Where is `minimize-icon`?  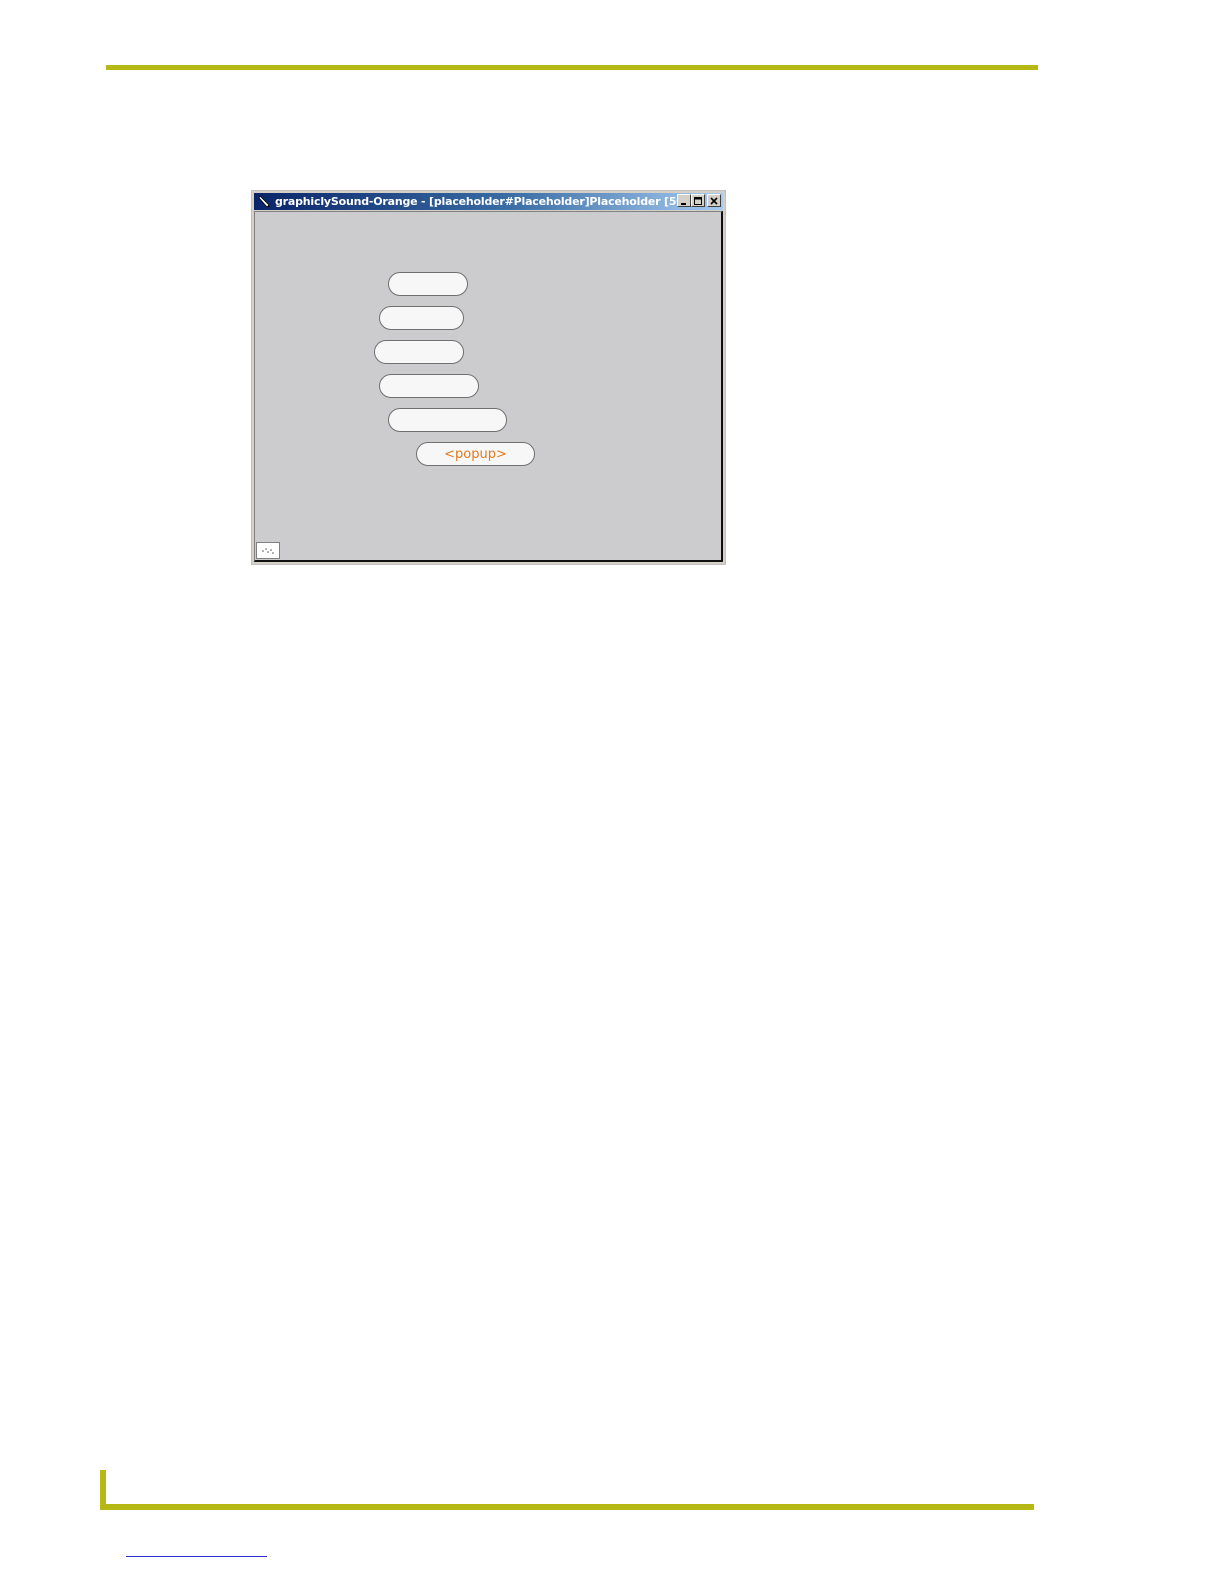
minimize-icon is located at coordinates (683, 203).